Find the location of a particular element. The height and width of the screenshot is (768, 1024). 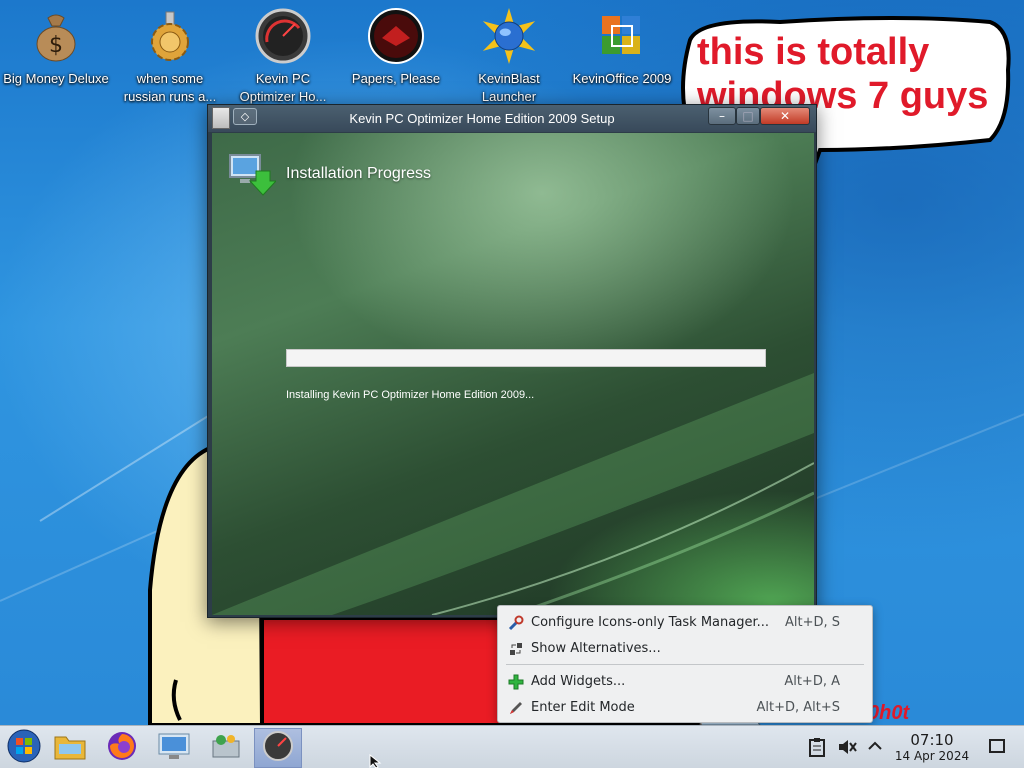

desktop-icon-label: KevinBlast Launcher is located at coordinates (509, 87).